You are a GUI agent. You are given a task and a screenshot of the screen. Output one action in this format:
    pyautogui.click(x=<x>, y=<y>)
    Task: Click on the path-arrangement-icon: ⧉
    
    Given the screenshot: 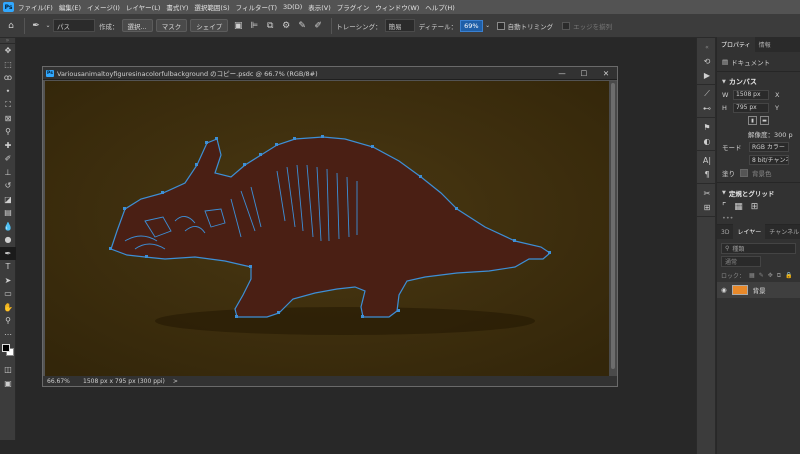 What is the action you would take?
    pyautogui.click(x=270, y=26)
    